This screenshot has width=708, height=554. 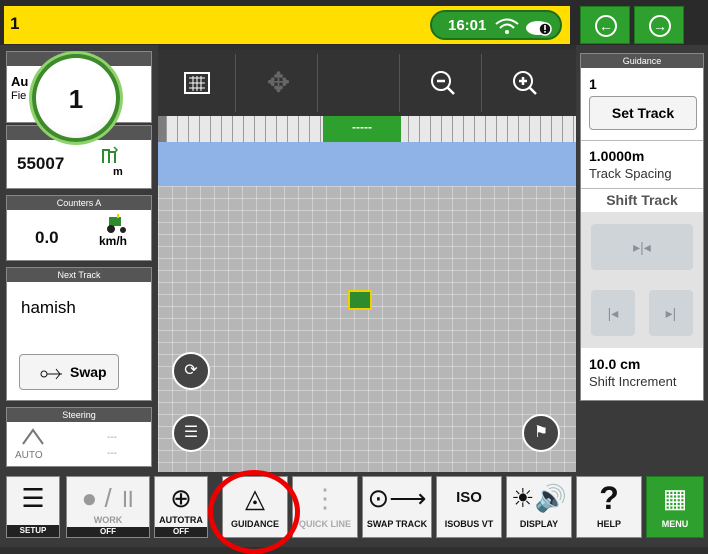 I want to click on track-spacing-label: Track Spacing, so click(x=630, y=173).